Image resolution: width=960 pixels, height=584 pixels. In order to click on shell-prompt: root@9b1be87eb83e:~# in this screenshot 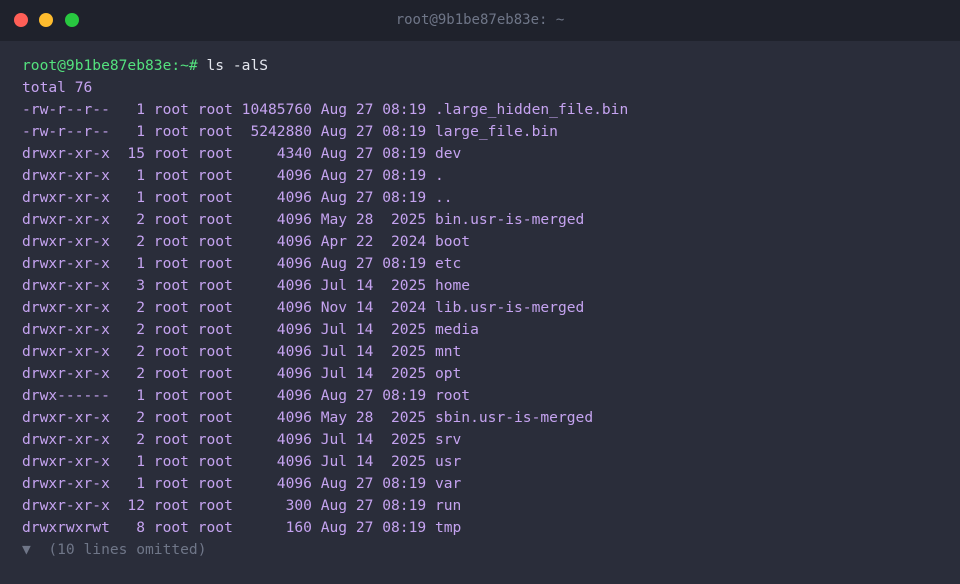, I will do `click(110, 65)`.